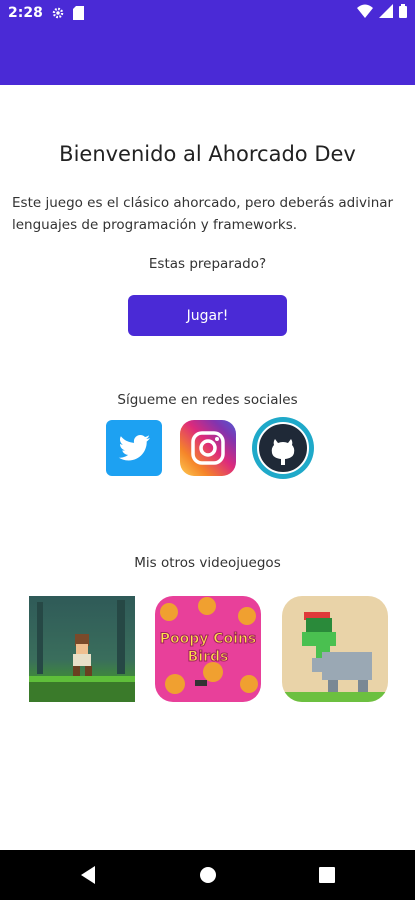  I want to click on recents-icon, so click(327, 877).